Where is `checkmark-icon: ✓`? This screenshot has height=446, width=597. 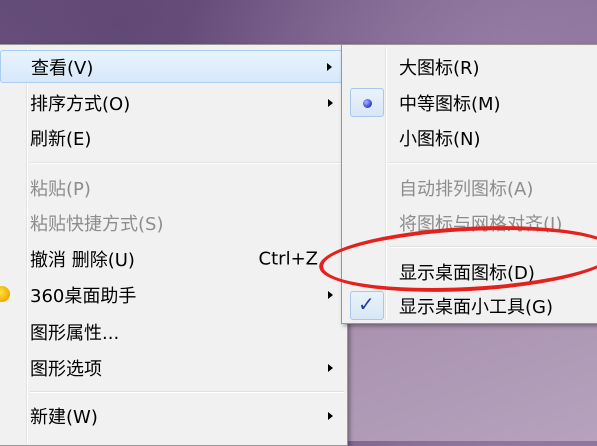
checkmark-icon: ✓ is located at coordinates (366, 304).